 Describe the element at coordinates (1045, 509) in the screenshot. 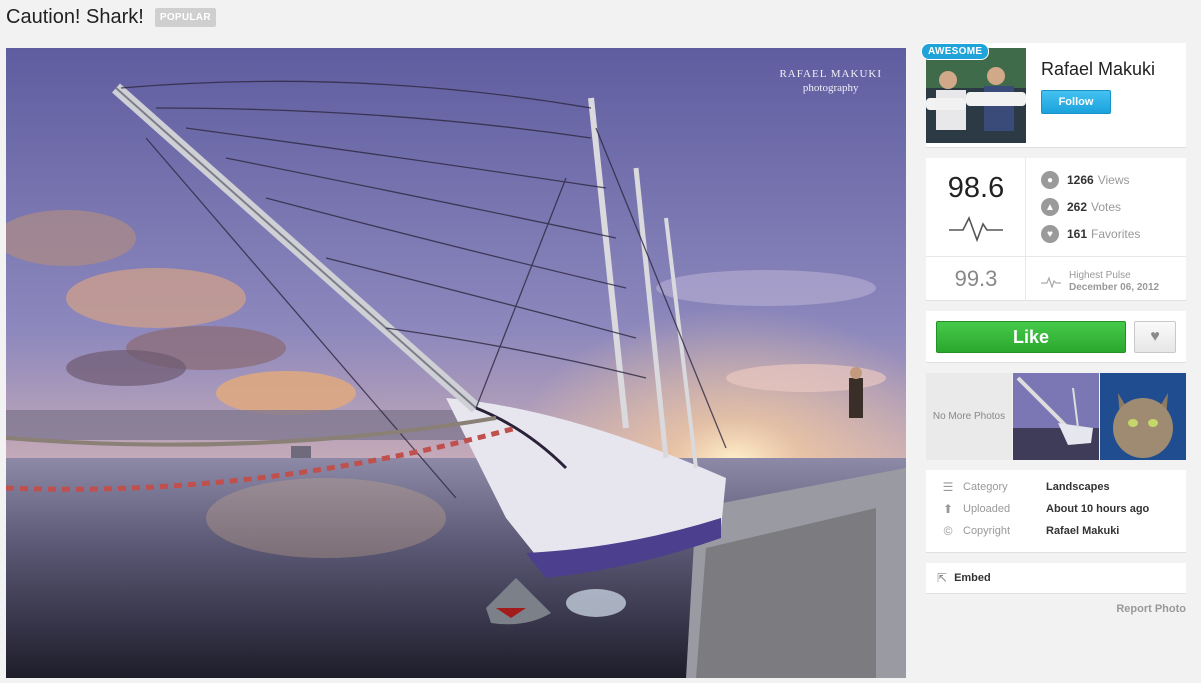

I see `uploaded-row: ⬆ Uploaded About 10 hours ago` at that location.